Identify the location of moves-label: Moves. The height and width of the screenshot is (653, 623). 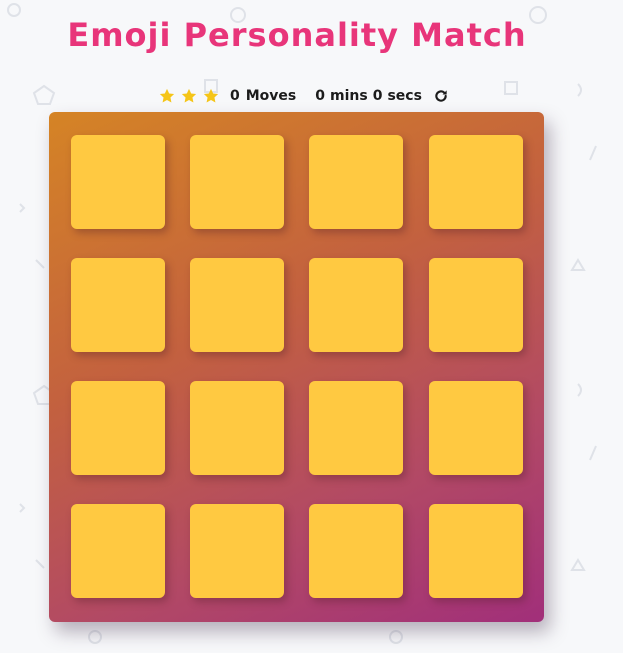
(271, 96).